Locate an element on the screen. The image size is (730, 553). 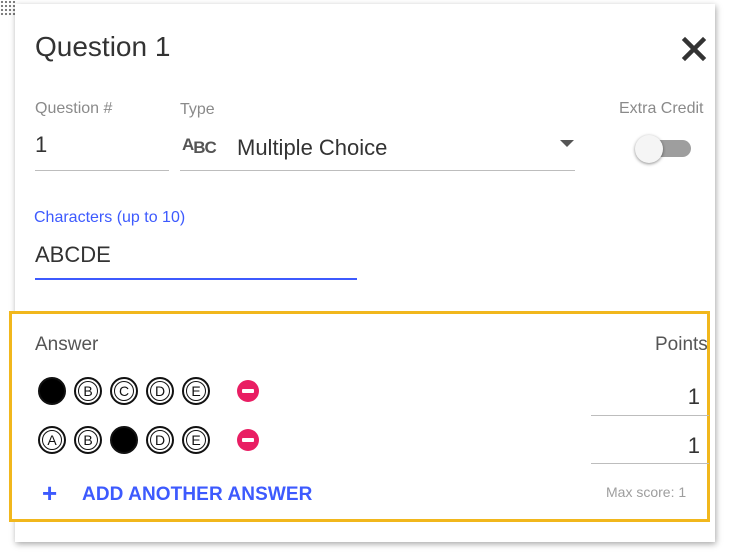
add-answer-button: ADD ANOTHER ANSWER is located at coordinates (197, 495).